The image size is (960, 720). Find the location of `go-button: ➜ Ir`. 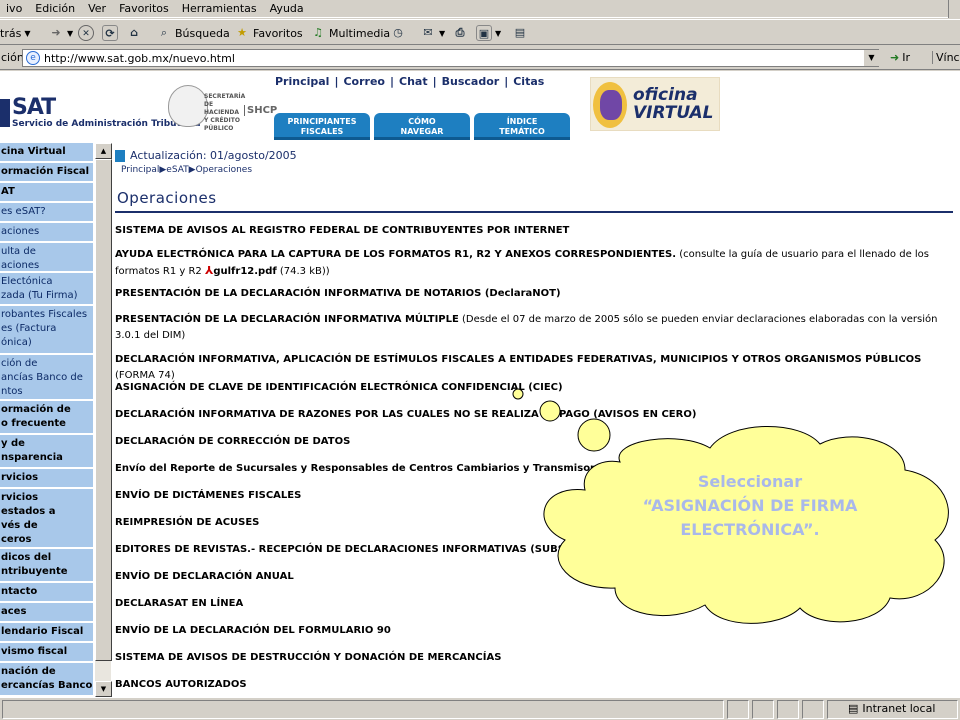

go-button: ➜ Ir is located at coordinates (900, 57).